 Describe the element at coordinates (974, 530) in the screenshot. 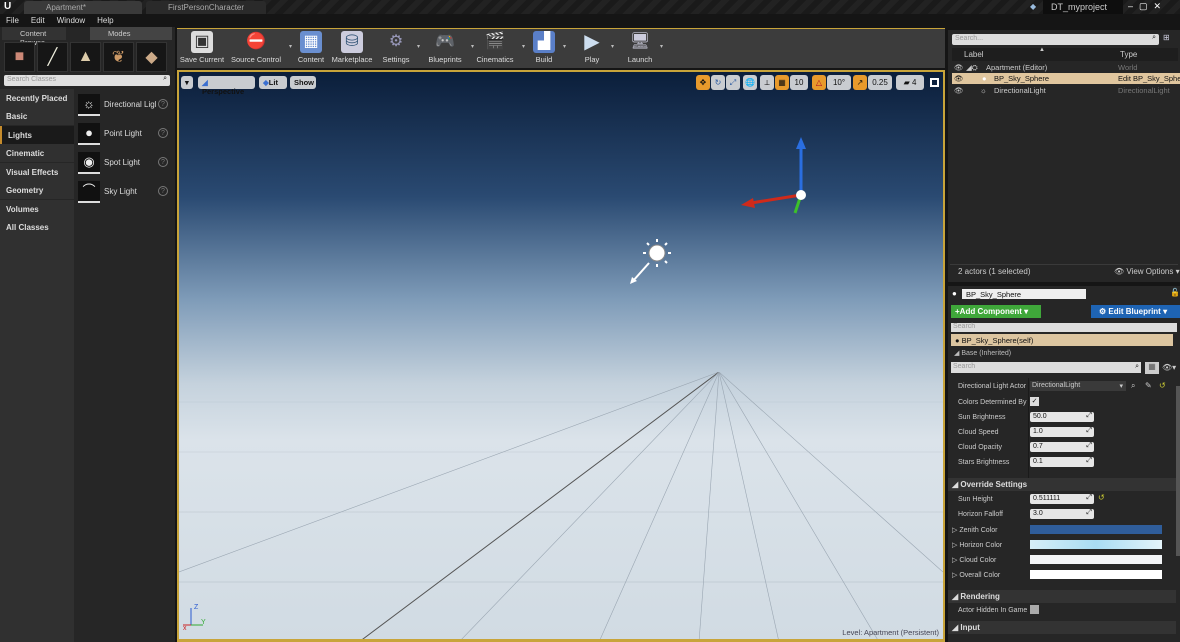

I see `prop-label: ▷ Zenith Color` at that location.